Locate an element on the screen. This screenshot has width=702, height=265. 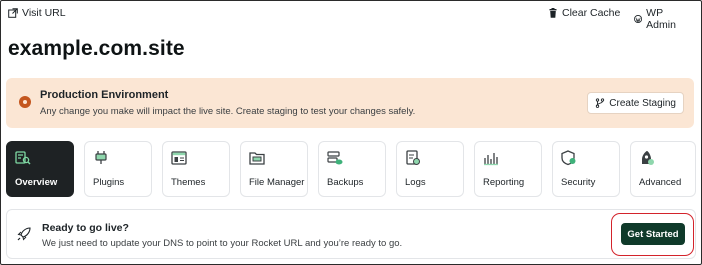
tile-logs: Logs is located at coordinates (430, 169).